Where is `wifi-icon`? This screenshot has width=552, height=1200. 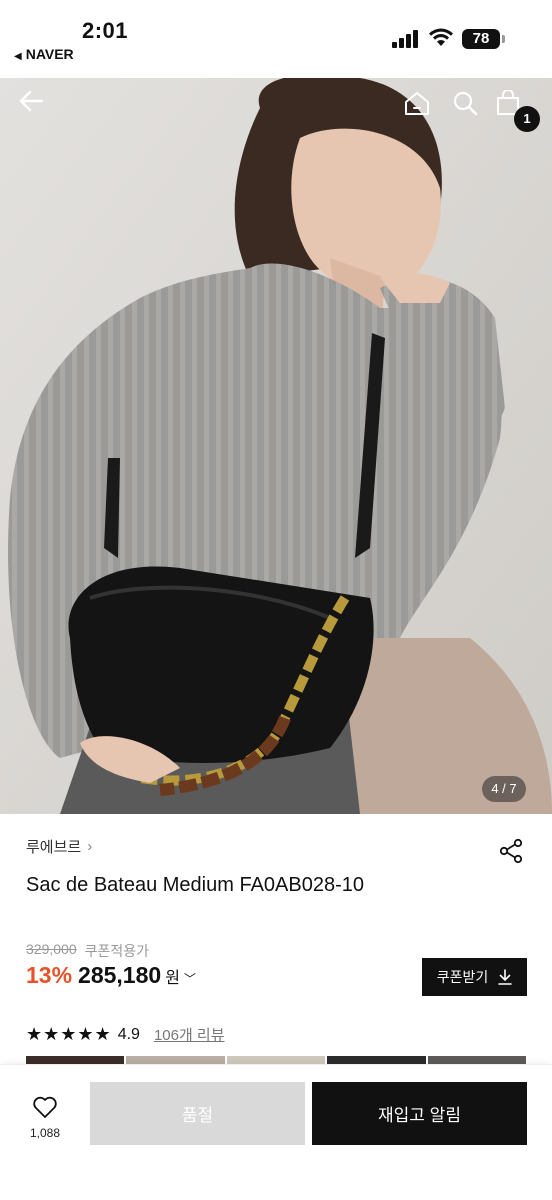
wifi-icon is located at coordinates (441, 37).